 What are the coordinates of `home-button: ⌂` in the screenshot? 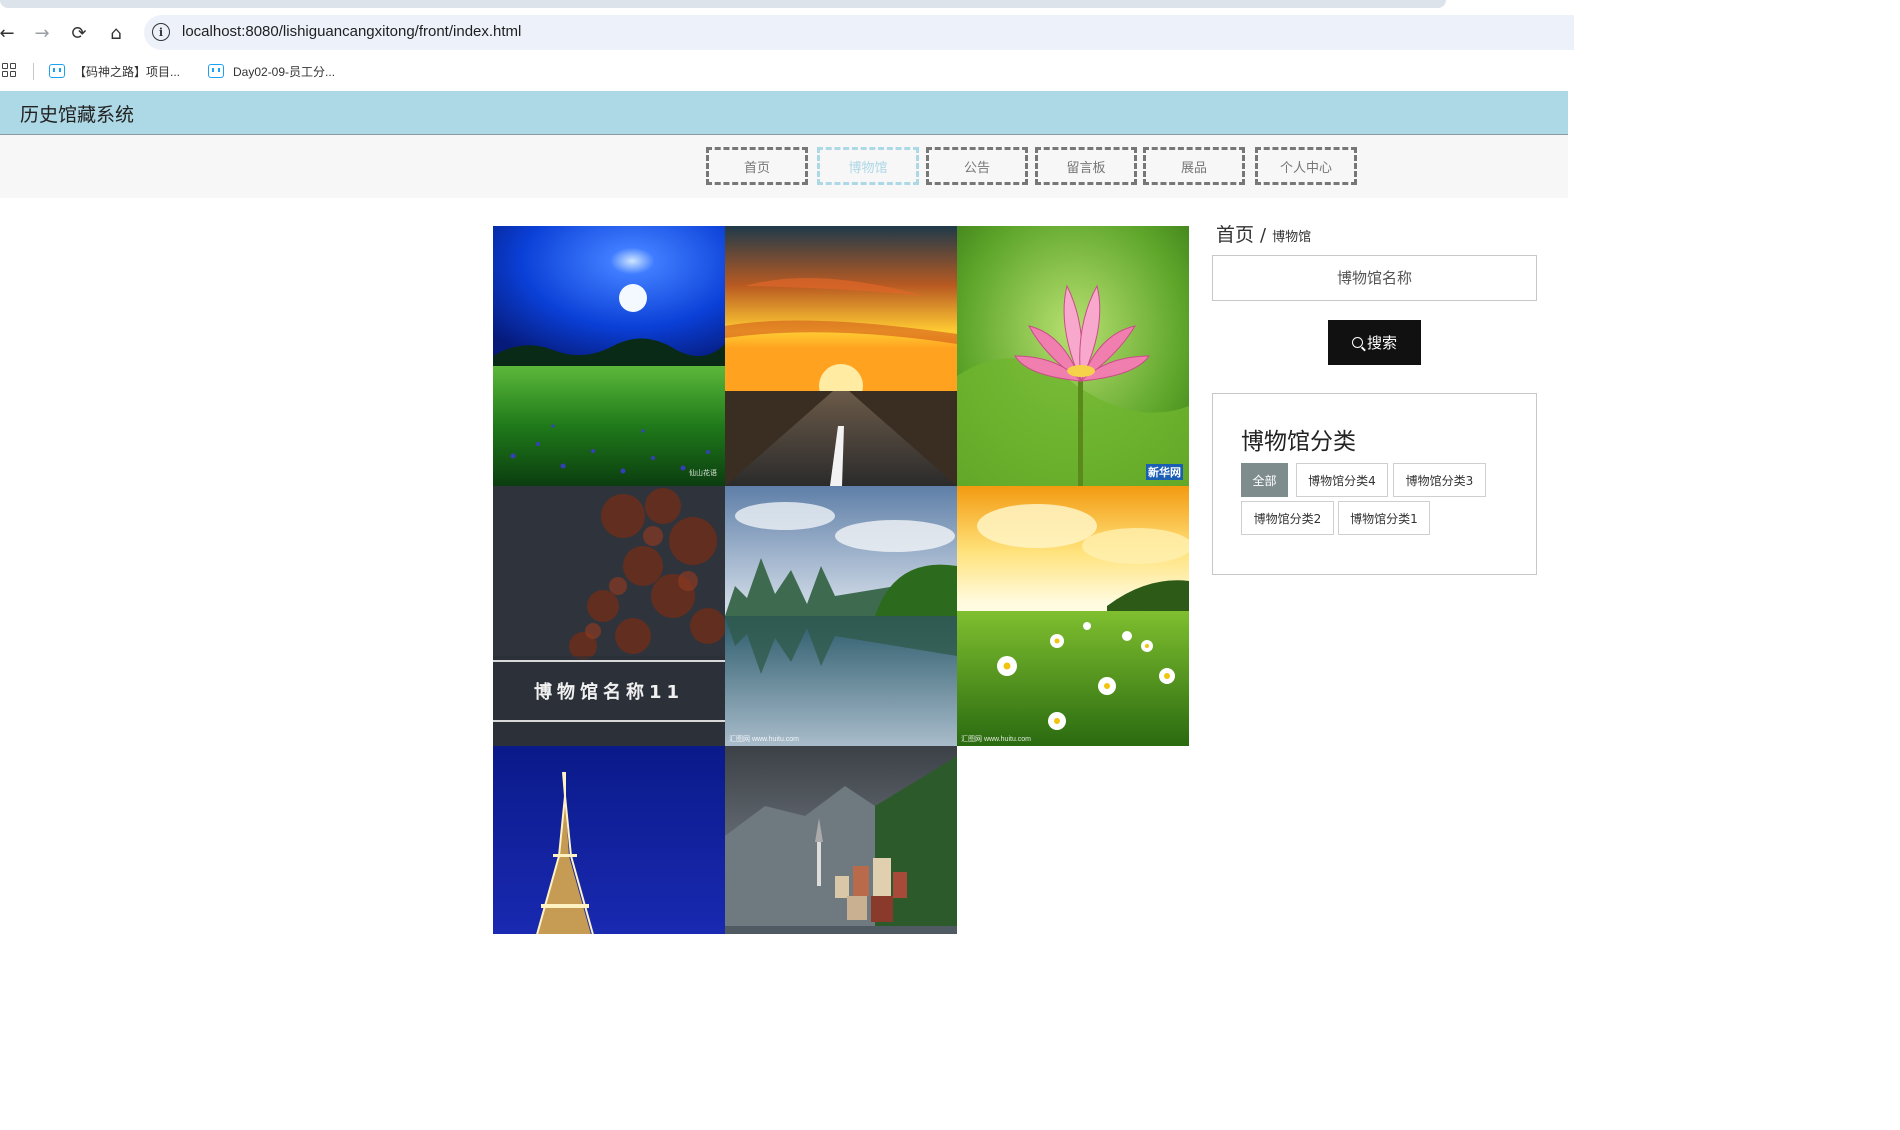 It's located at (116, 33).